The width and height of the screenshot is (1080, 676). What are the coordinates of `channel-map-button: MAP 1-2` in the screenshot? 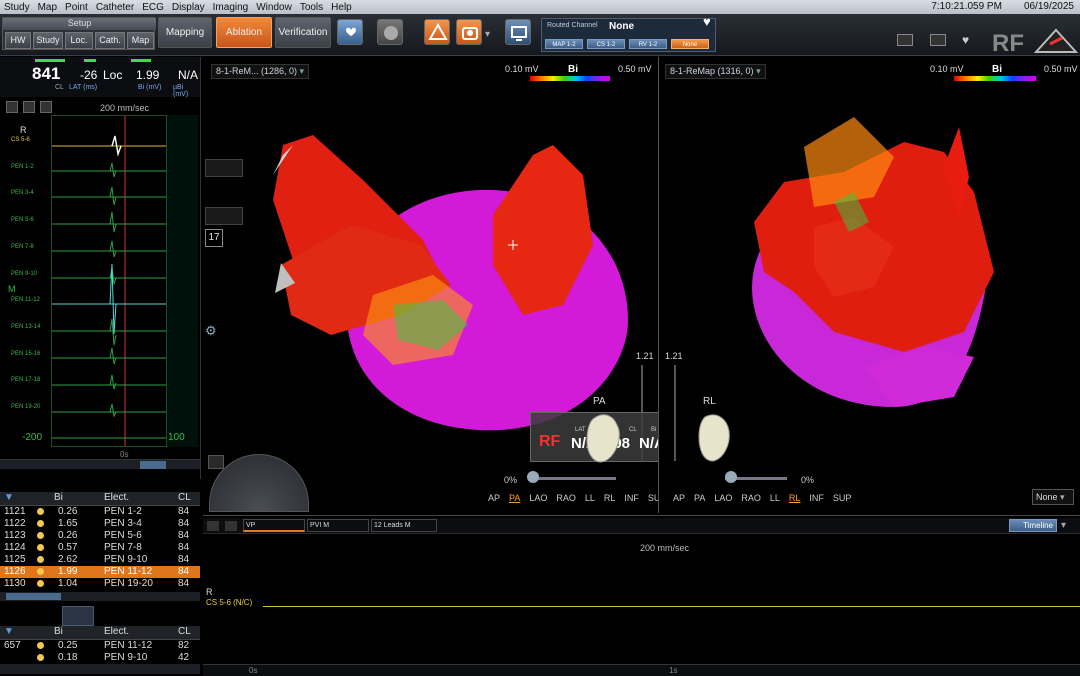 It's located at (564, 44).